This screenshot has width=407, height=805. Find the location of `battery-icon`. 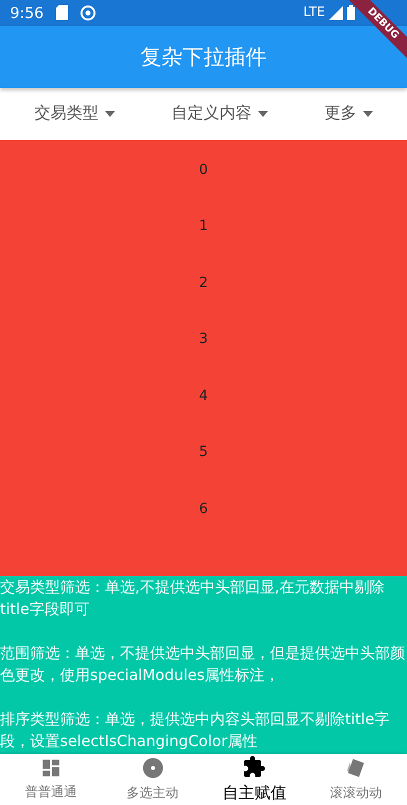

battery-icon is located at coordinates (351, 12).